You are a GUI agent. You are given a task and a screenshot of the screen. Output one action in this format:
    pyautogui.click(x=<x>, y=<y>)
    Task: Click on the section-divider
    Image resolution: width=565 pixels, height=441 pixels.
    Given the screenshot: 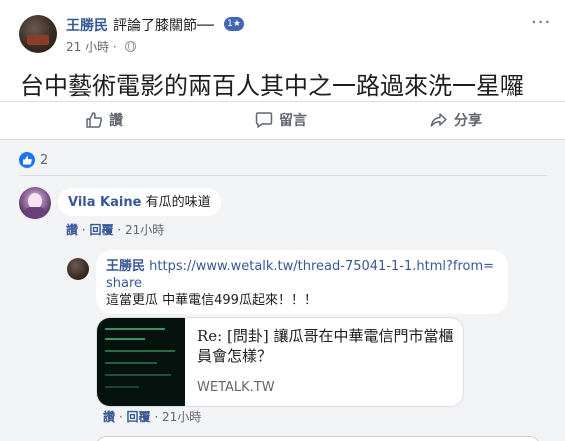 What is the action you would take?
    pyautogui.click(x=283, y=175)
    